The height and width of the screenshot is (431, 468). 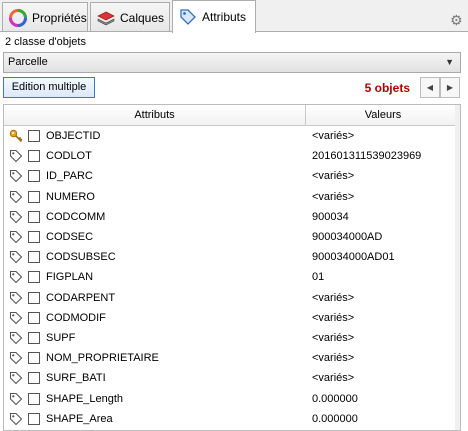 I want to click on table-row: FIGPLAN 01, so click(x=232, y=277).